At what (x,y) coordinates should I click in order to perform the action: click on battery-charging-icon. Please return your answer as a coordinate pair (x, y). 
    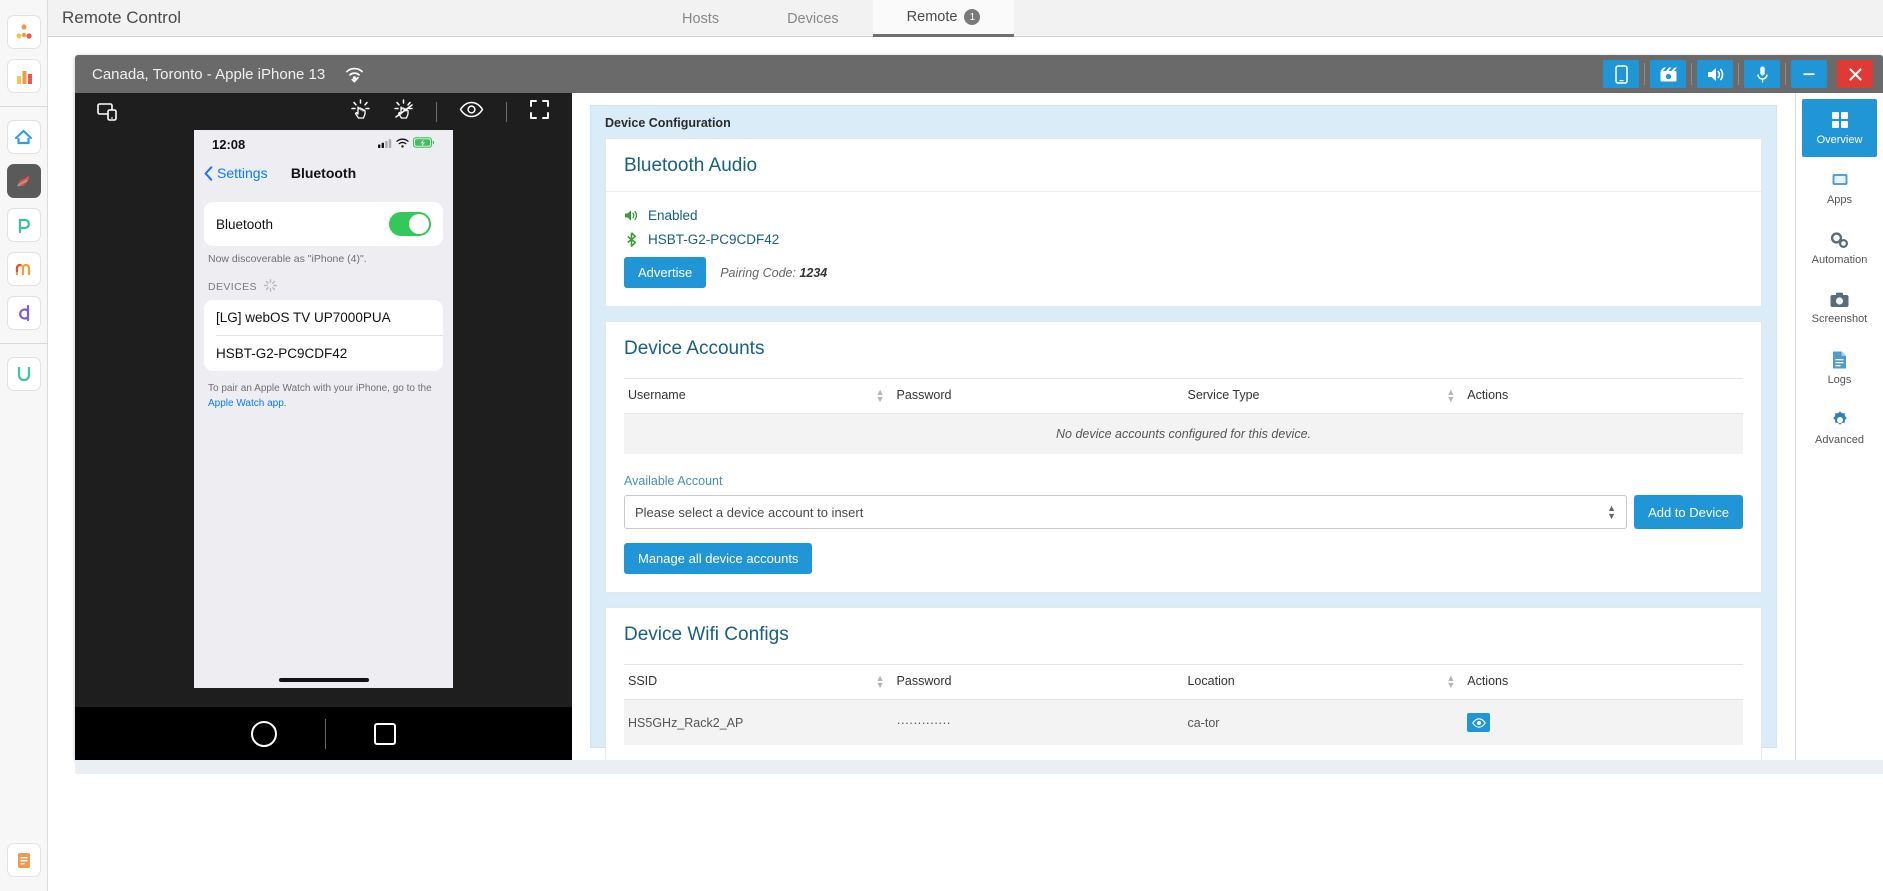
    Looking at the image, I should click on (423, 144).